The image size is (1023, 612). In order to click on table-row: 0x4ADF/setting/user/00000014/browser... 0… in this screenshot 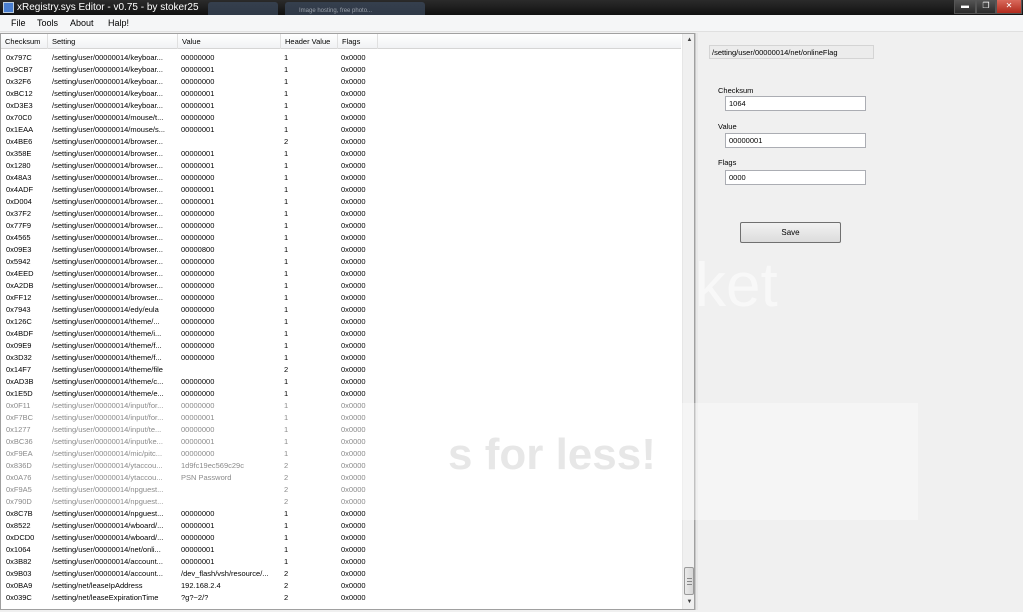, I will do `click(341, 190)`.